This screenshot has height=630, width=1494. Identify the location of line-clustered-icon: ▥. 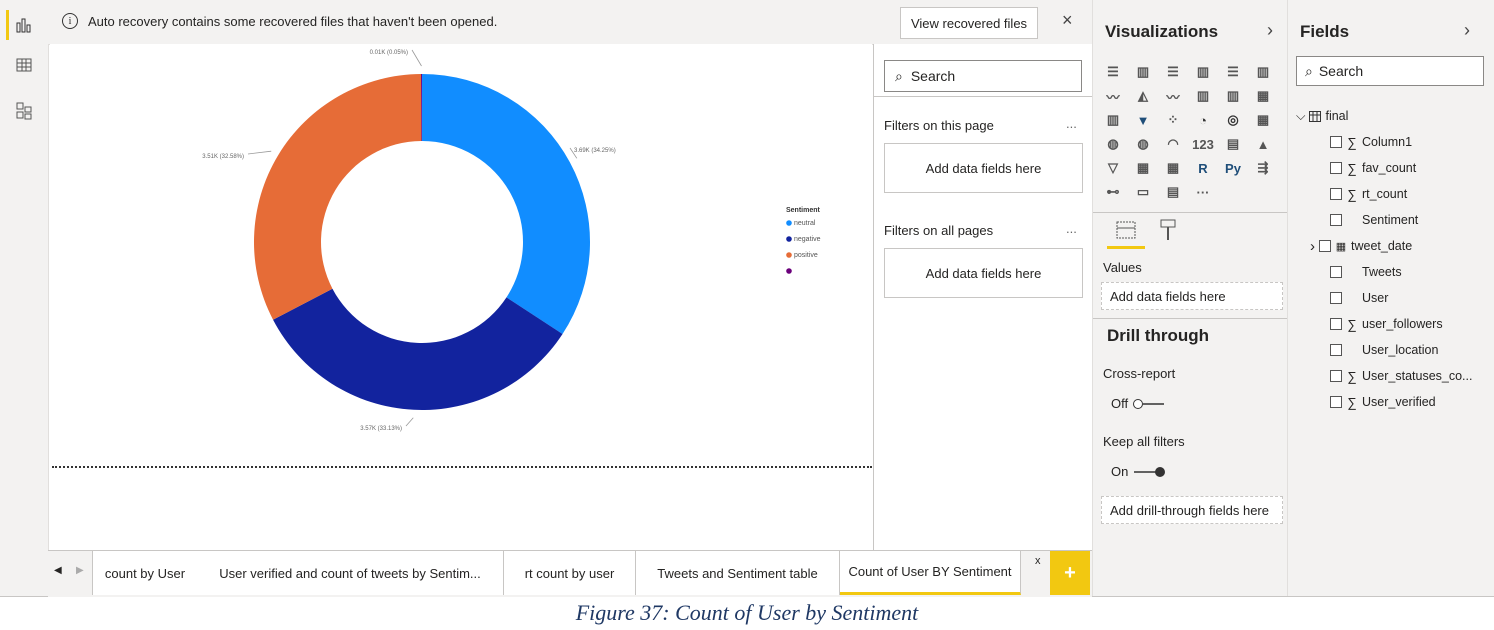
(1233, 96).